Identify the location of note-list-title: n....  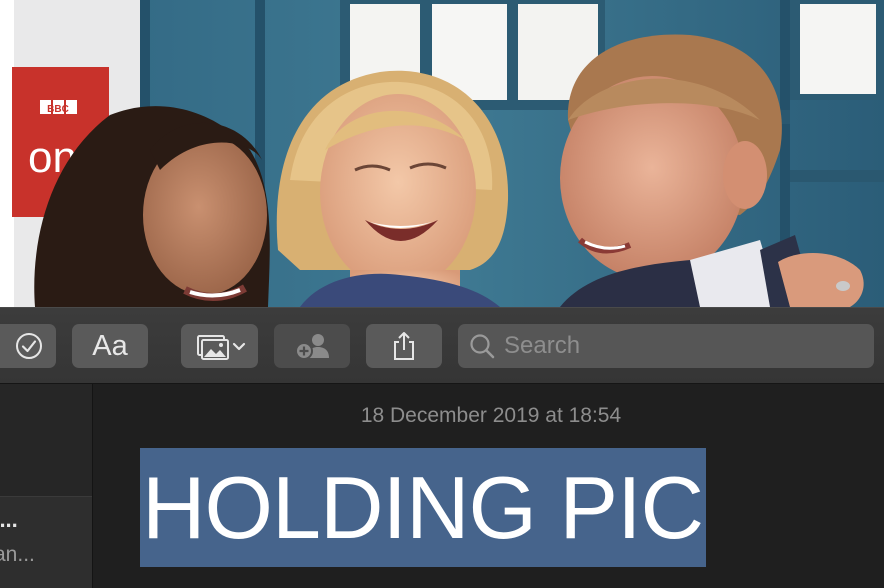
(9, 519).